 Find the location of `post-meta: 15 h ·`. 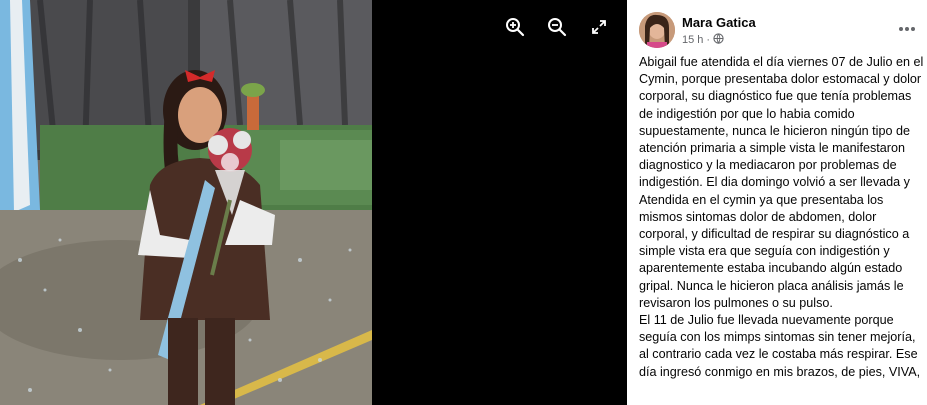

post-meta: 15 h · is located at coordinates (703, 40).